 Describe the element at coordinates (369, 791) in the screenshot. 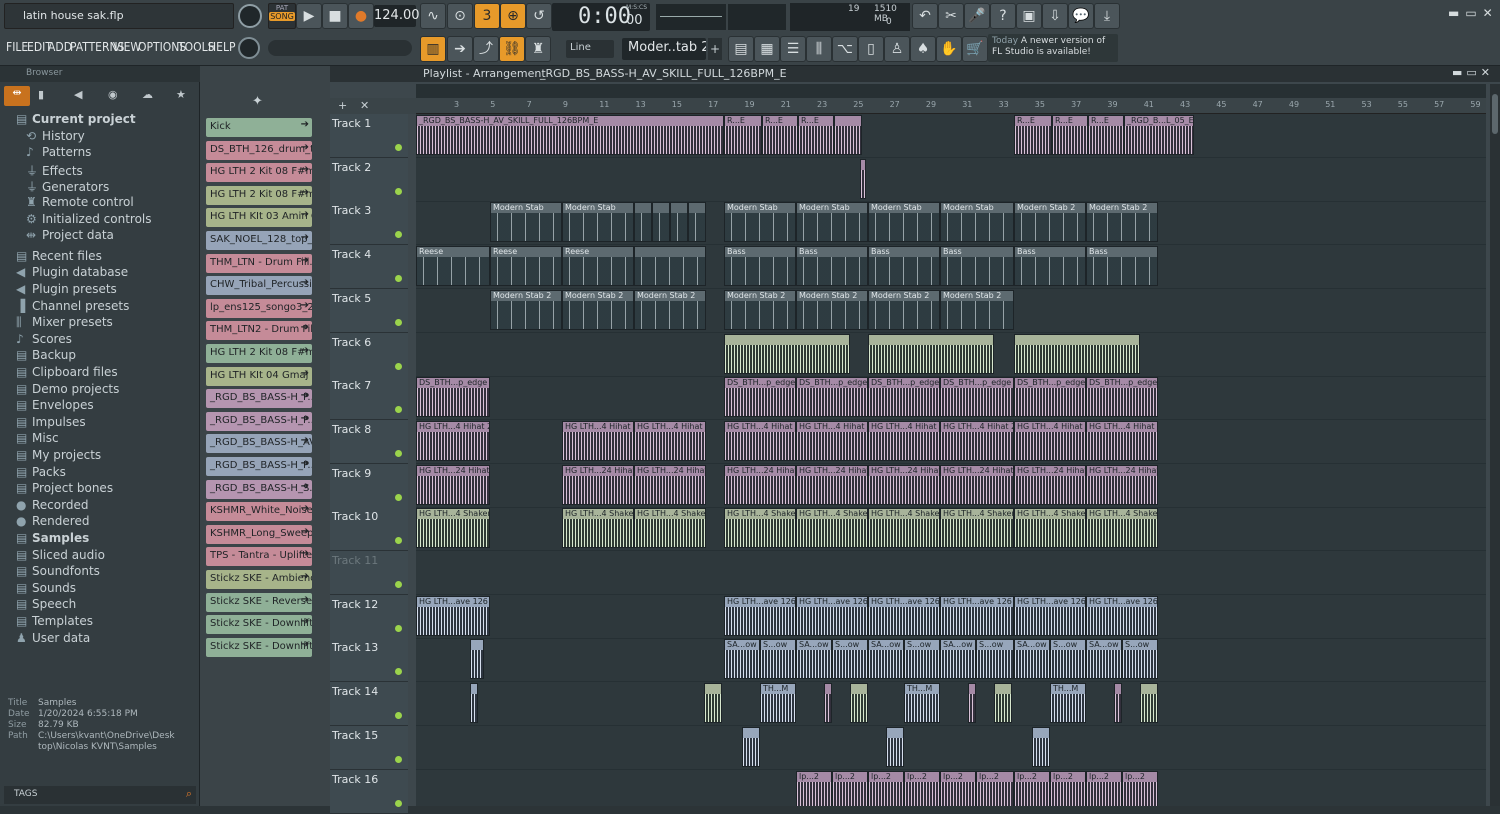

I see `track-header: Track 16` at that location.